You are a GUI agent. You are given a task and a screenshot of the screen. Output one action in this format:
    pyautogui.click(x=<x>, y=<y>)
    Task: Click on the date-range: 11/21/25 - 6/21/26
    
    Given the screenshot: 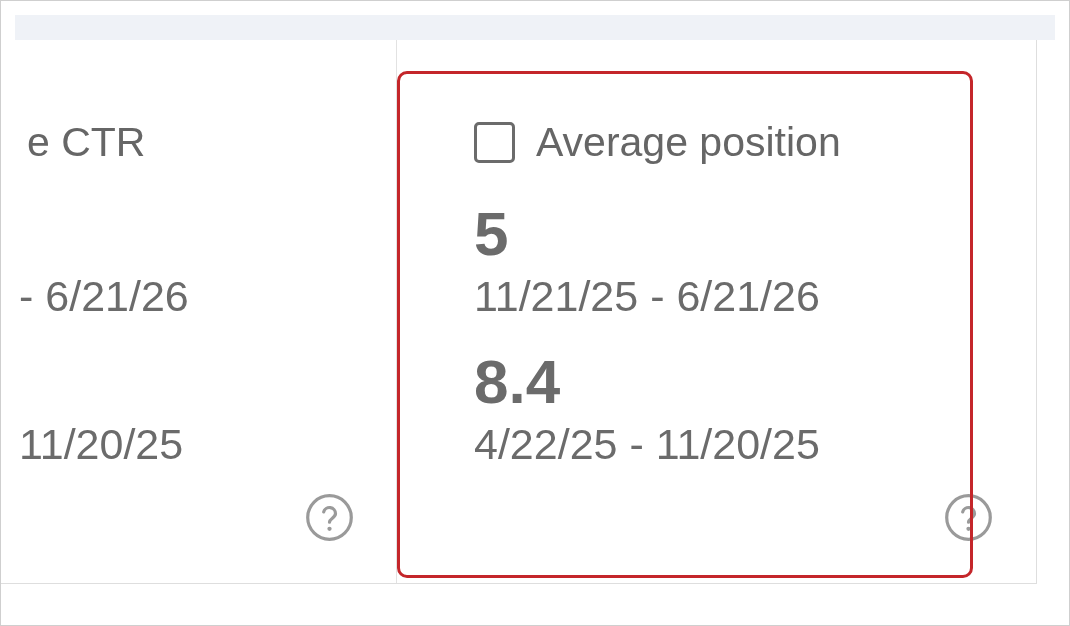 What is the action you would take?
    pyautogui.click(x=647, y=296)
    